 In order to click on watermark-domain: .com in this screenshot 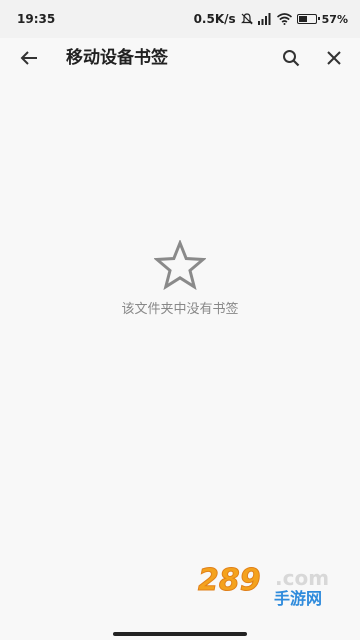, I will do `click(302, 578)`.